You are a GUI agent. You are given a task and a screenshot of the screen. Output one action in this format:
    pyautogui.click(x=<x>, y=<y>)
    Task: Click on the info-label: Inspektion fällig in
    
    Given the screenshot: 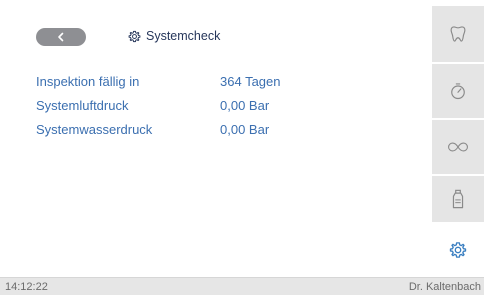 What is the action you would take?
    pyautogui.click(x=88, y=81)
    